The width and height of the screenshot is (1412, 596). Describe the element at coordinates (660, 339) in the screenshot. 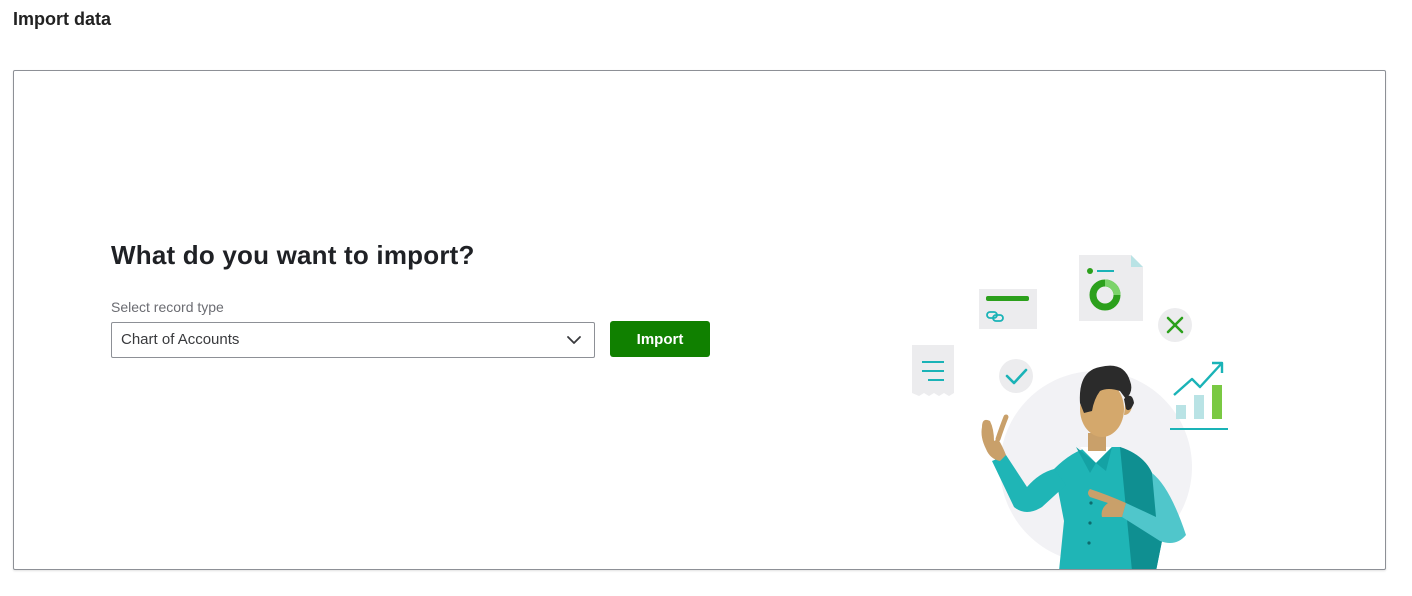

I see `import-button: Import` at that location.